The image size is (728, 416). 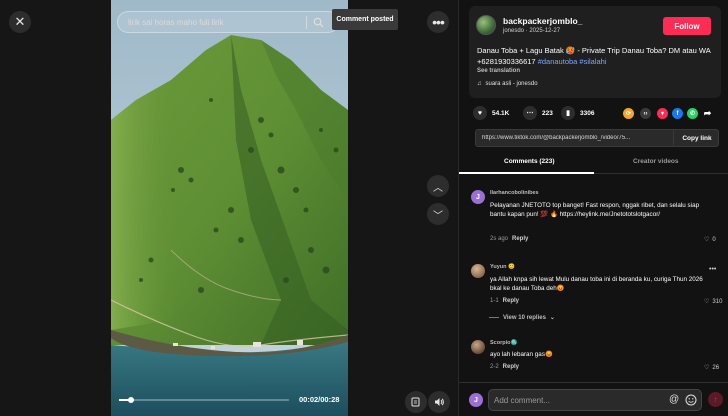 What do you see at coordinates (498, 71) in the screenshot?
I see `see-translation-link: See translation` at bounding box center [498, 71].